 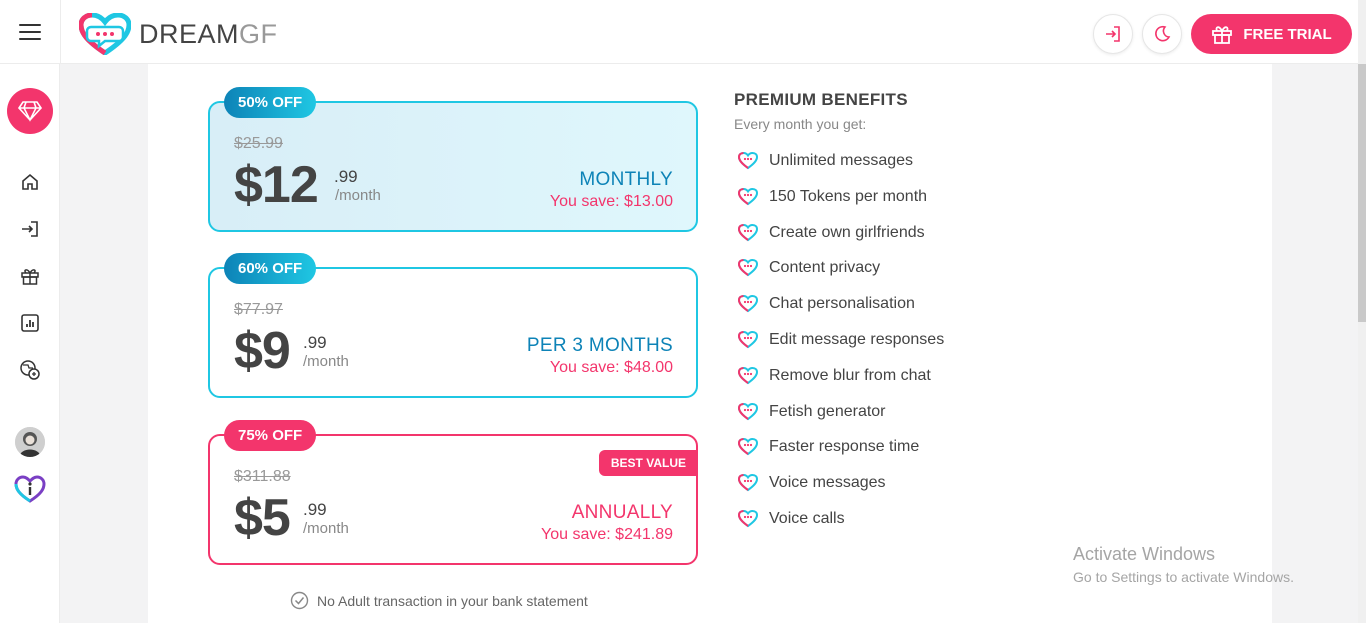 I want to click on benefit-label: Content privacy, so click(x=825, y=268).